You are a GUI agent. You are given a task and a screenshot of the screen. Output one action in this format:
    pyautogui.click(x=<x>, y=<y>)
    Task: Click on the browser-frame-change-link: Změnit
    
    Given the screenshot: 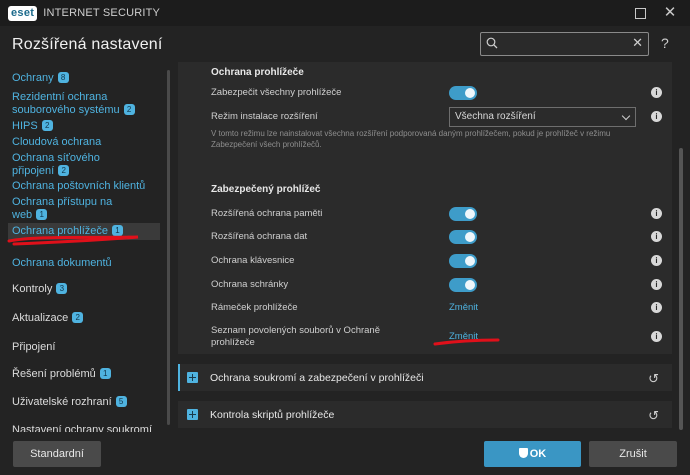 What is the action you would take?
    pyautogui.click(x=463, y=307)
    